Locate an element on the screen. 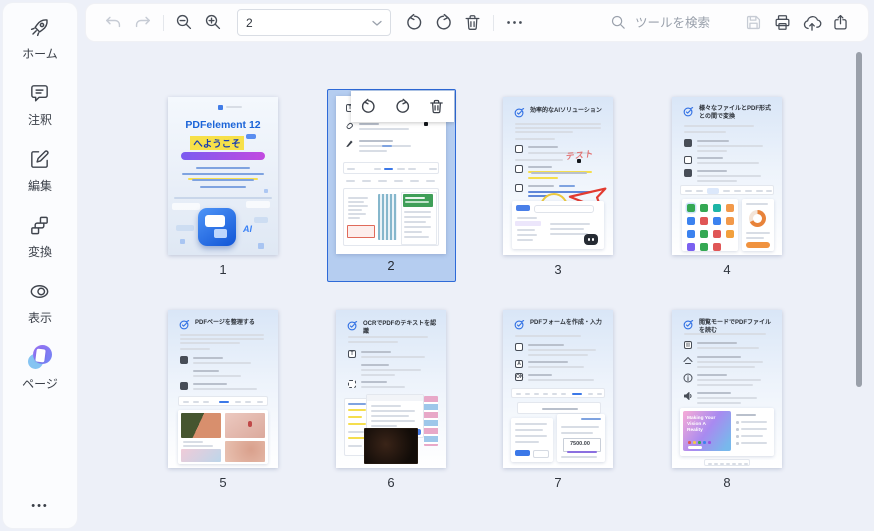 This screenshot has width=874, height=531. sidebar-item-view: 表示 is located at coordinates (40, 302).